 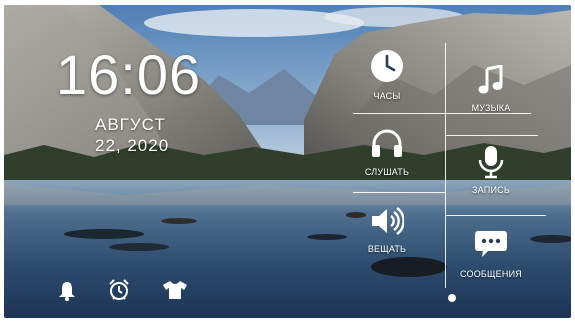 What do you see at coordinates (387, 66) in the screenshot?
I see `clock-icon` at bounding box center [387, 66].